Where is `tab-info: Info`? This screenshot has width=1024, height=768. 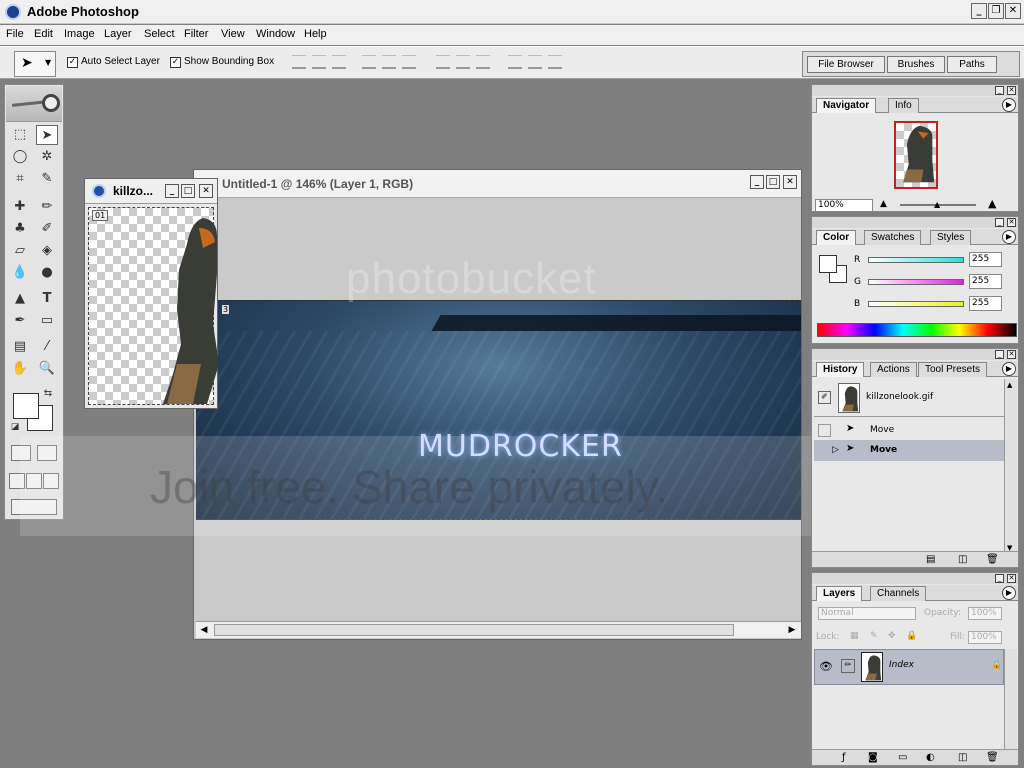
tab-info: Info is located at coordinates (903, 105).